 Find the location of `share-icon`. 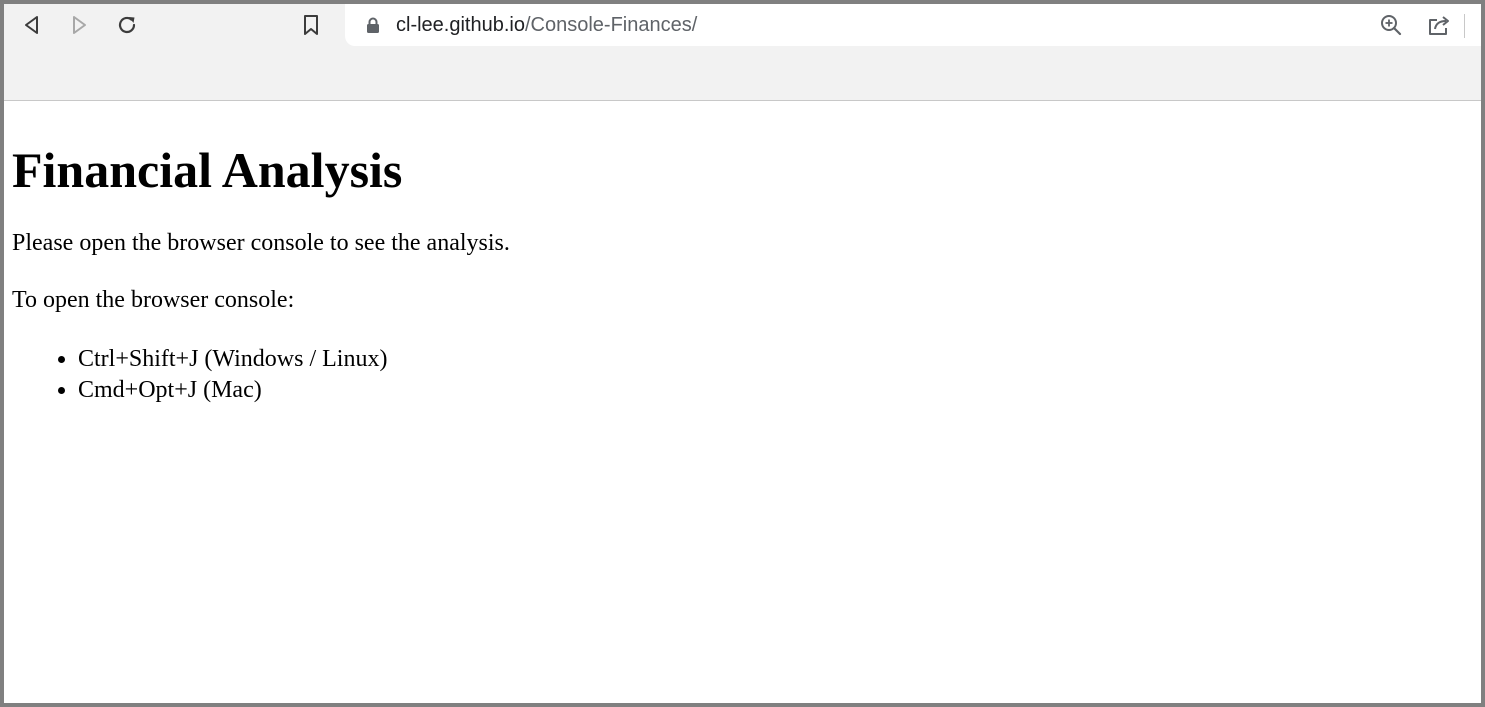

share-icon is located at coordinates (1439, 25).